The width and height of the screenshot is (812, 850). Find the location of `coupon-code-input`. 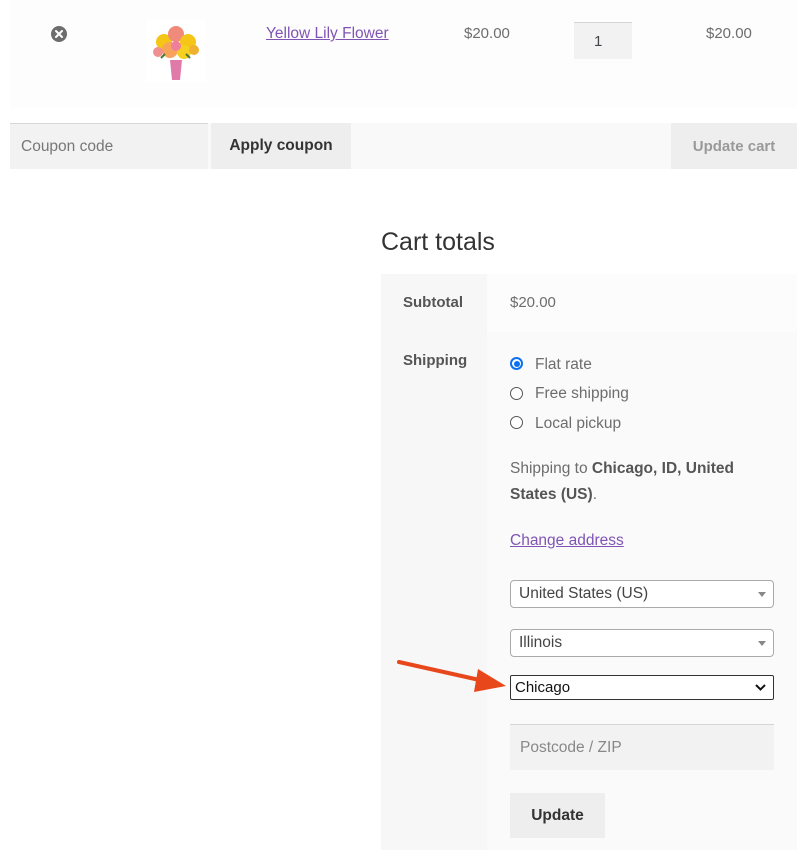

coupon-code-input is located at coordinates (109, 146).